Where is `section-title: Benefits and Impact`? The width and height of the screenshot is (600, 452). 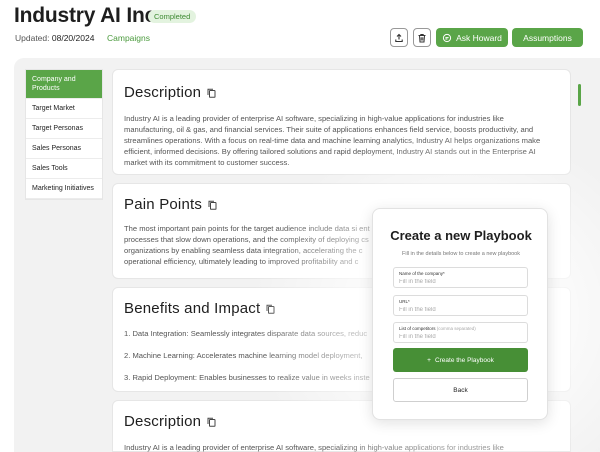
section-title: Benefits and Impact is located at coordinates (199, 308).